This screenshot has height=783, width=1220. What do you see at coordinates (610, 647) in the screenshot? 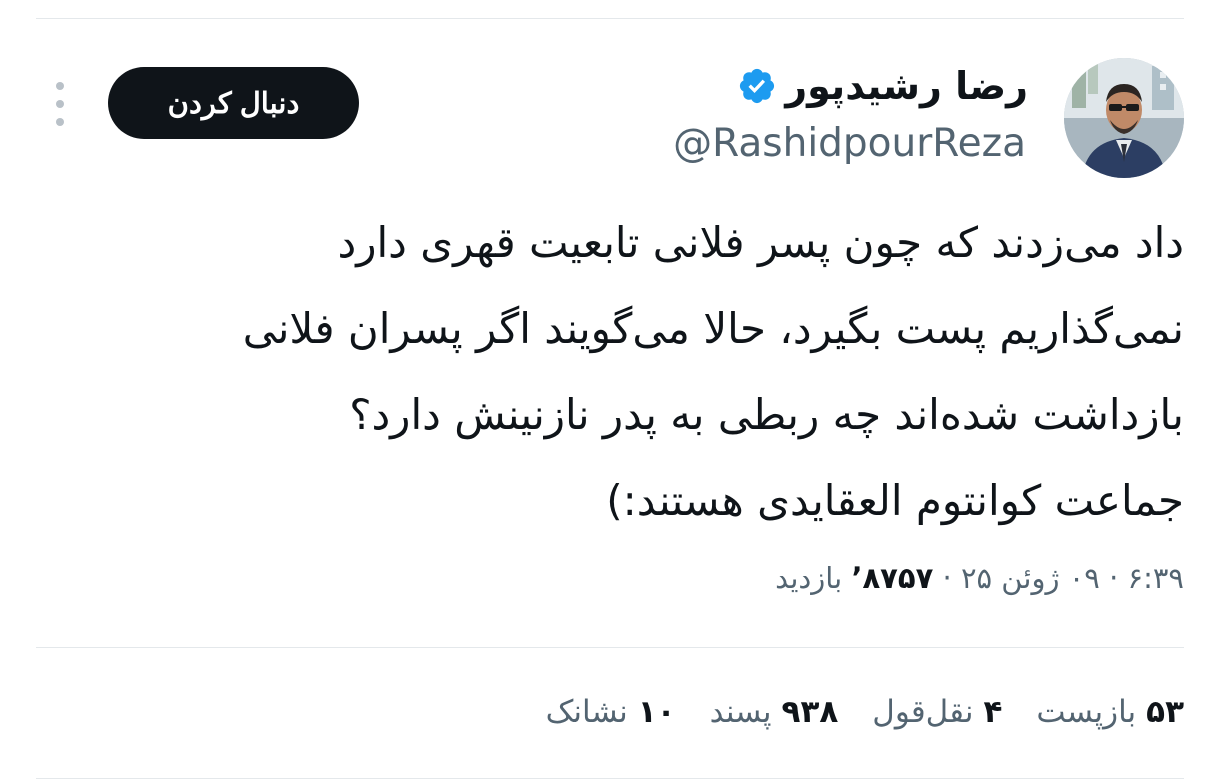
I see `stats-divider` at bounding box center [610, 647].